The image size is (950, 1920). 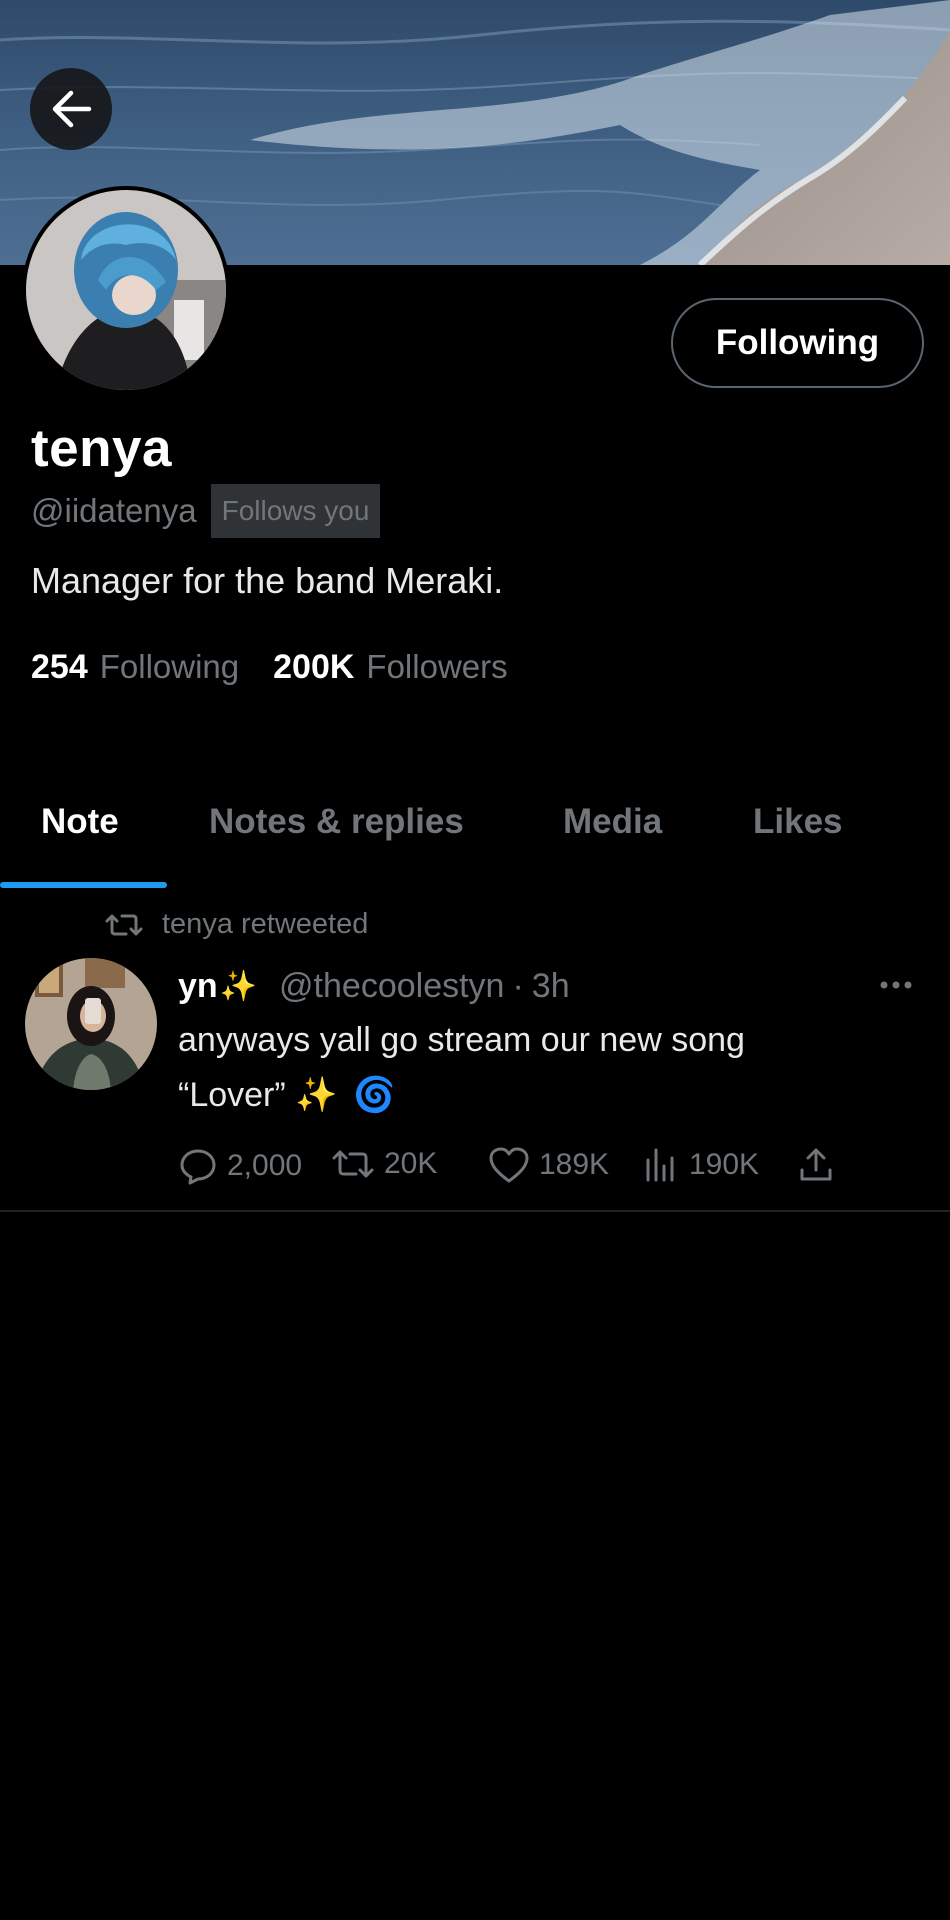 What do you see at coordinates (797, 343) in the screenshot?
I see `following-button: Following` at bounding box center [797, 343].